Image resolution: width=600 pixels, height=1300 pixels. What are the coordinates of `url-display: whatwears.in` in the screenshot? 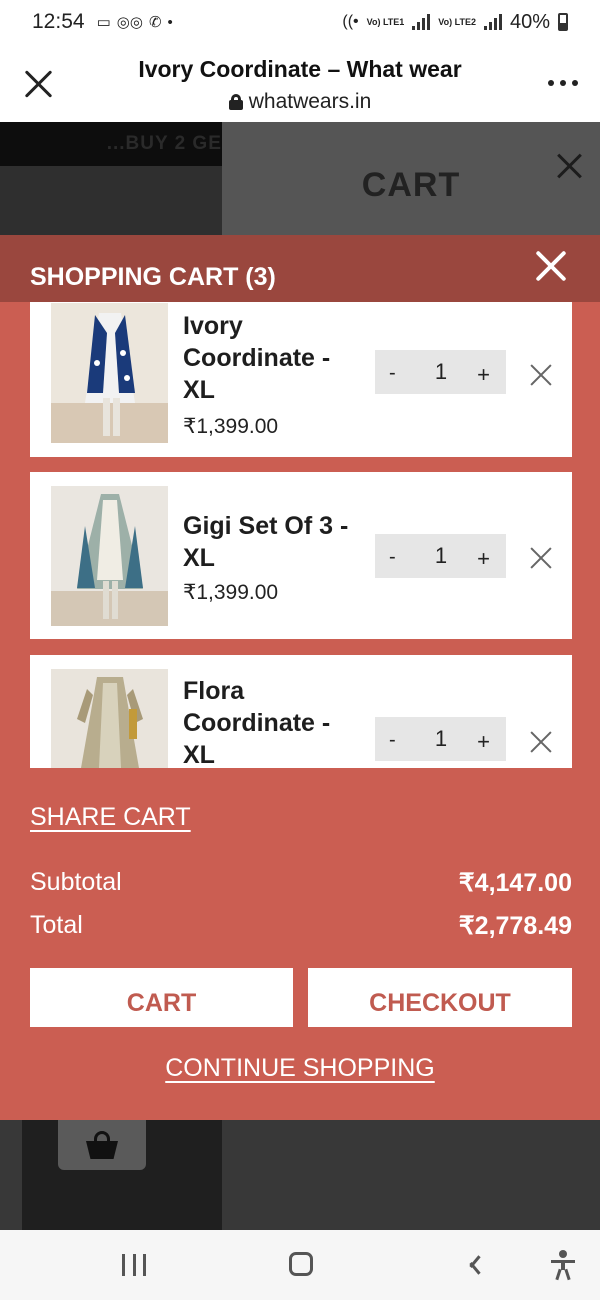 It's located at (300, 102).